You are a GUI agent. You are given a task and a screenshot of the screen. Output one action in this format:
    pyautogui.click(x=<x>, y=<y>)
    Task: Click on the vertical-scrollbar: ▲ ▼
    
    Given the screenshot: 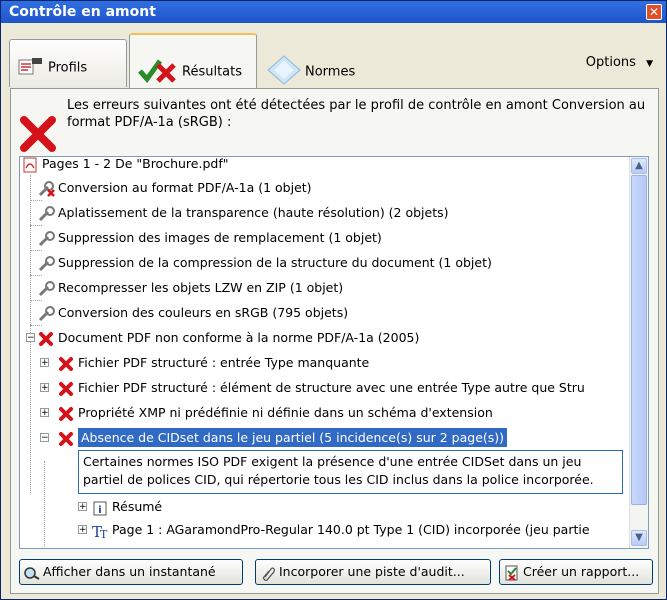 What is the action you would take?
    pyautogui.click(x=638, y=352)
    